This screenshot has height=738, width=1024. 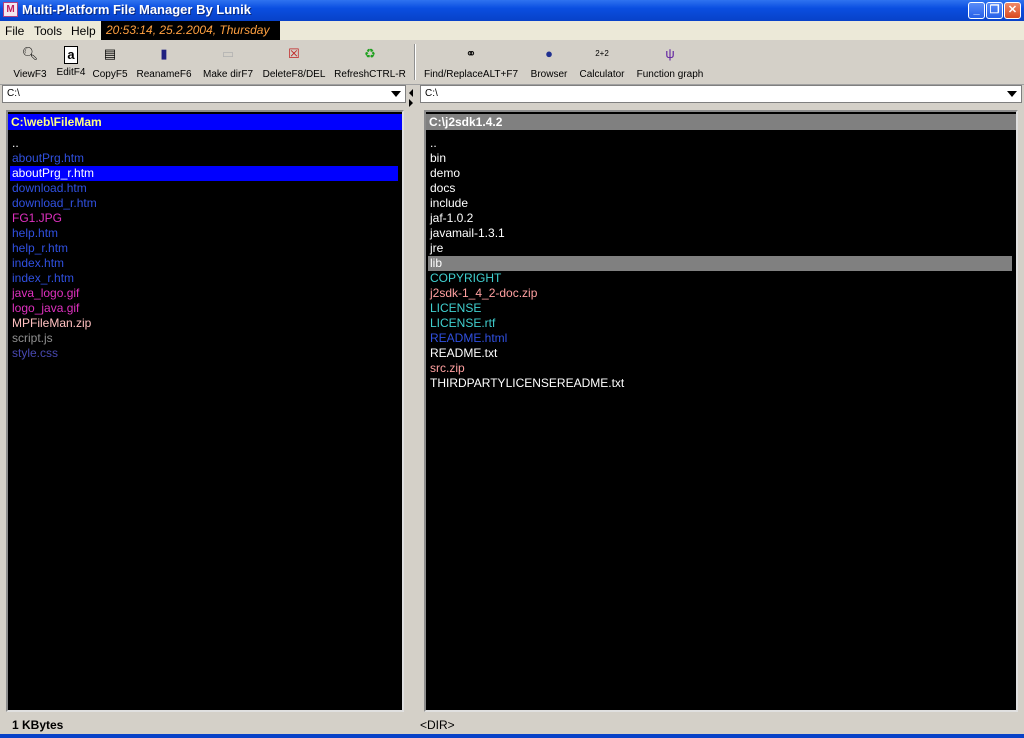 I want to click on window-title: Multi-Platform File Manager By Lunik, so click(x=136, y=9).